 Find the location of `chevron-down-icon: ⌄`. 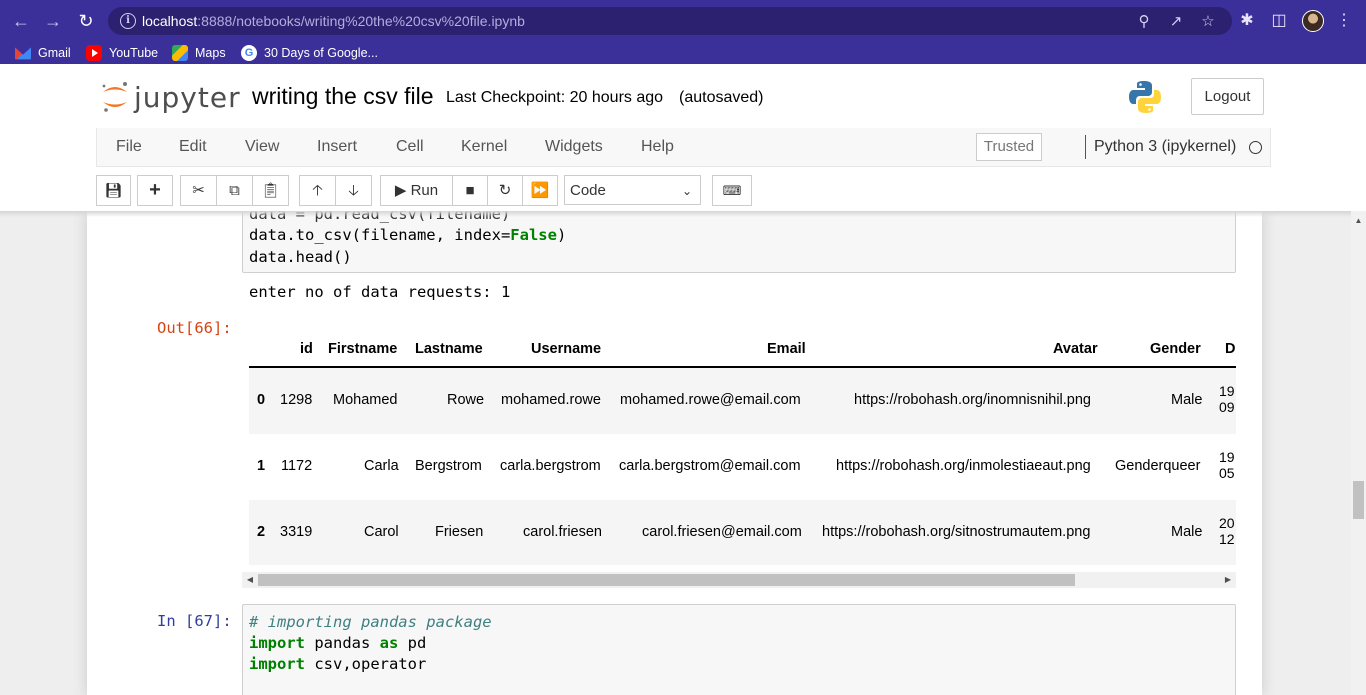

chevron-down-icon: ⌄ is located at coordinates (686, 191).